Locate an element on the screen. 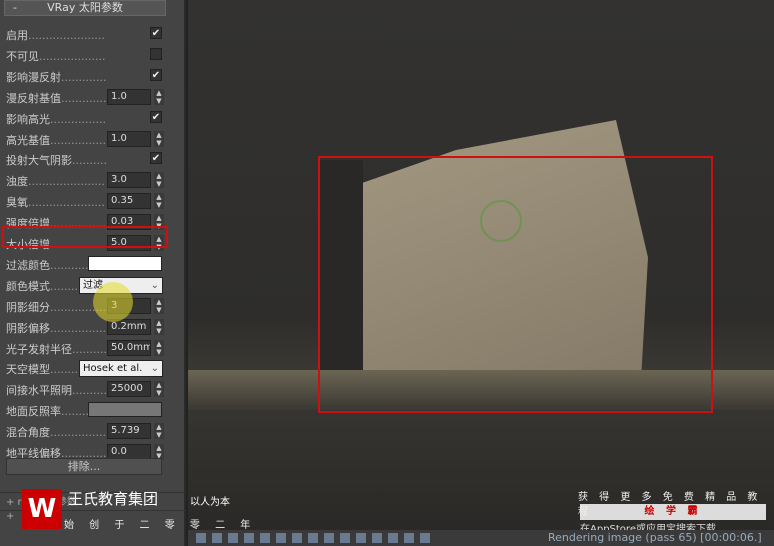 This screenshot has height=546, width=774. toolbar-icons is located at coordinates (313, 538).